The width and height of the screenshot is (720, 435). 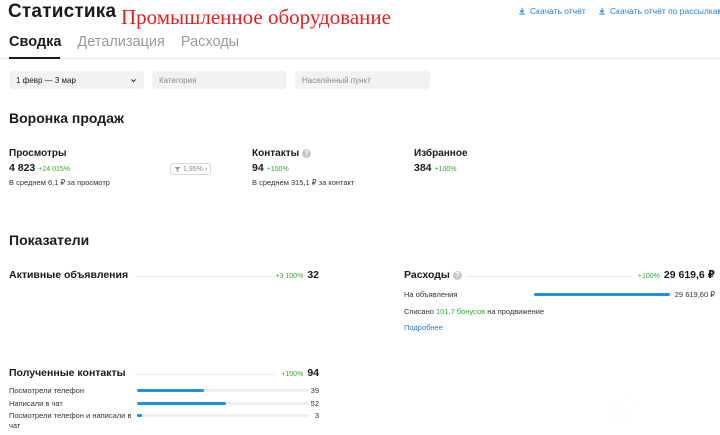 I want to click on contact-row-value: 39, so click(x=314, y=390).